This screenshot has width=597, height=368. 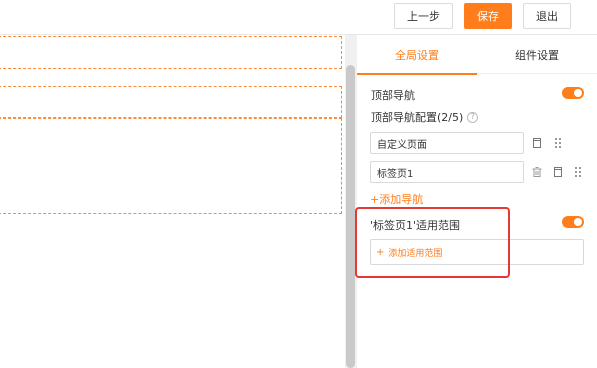 What do you see at coordinates (298, 17) in the screenshot?
I see `top-toolbar: 上一步 保存 退出` at bounding box center [298, 17].